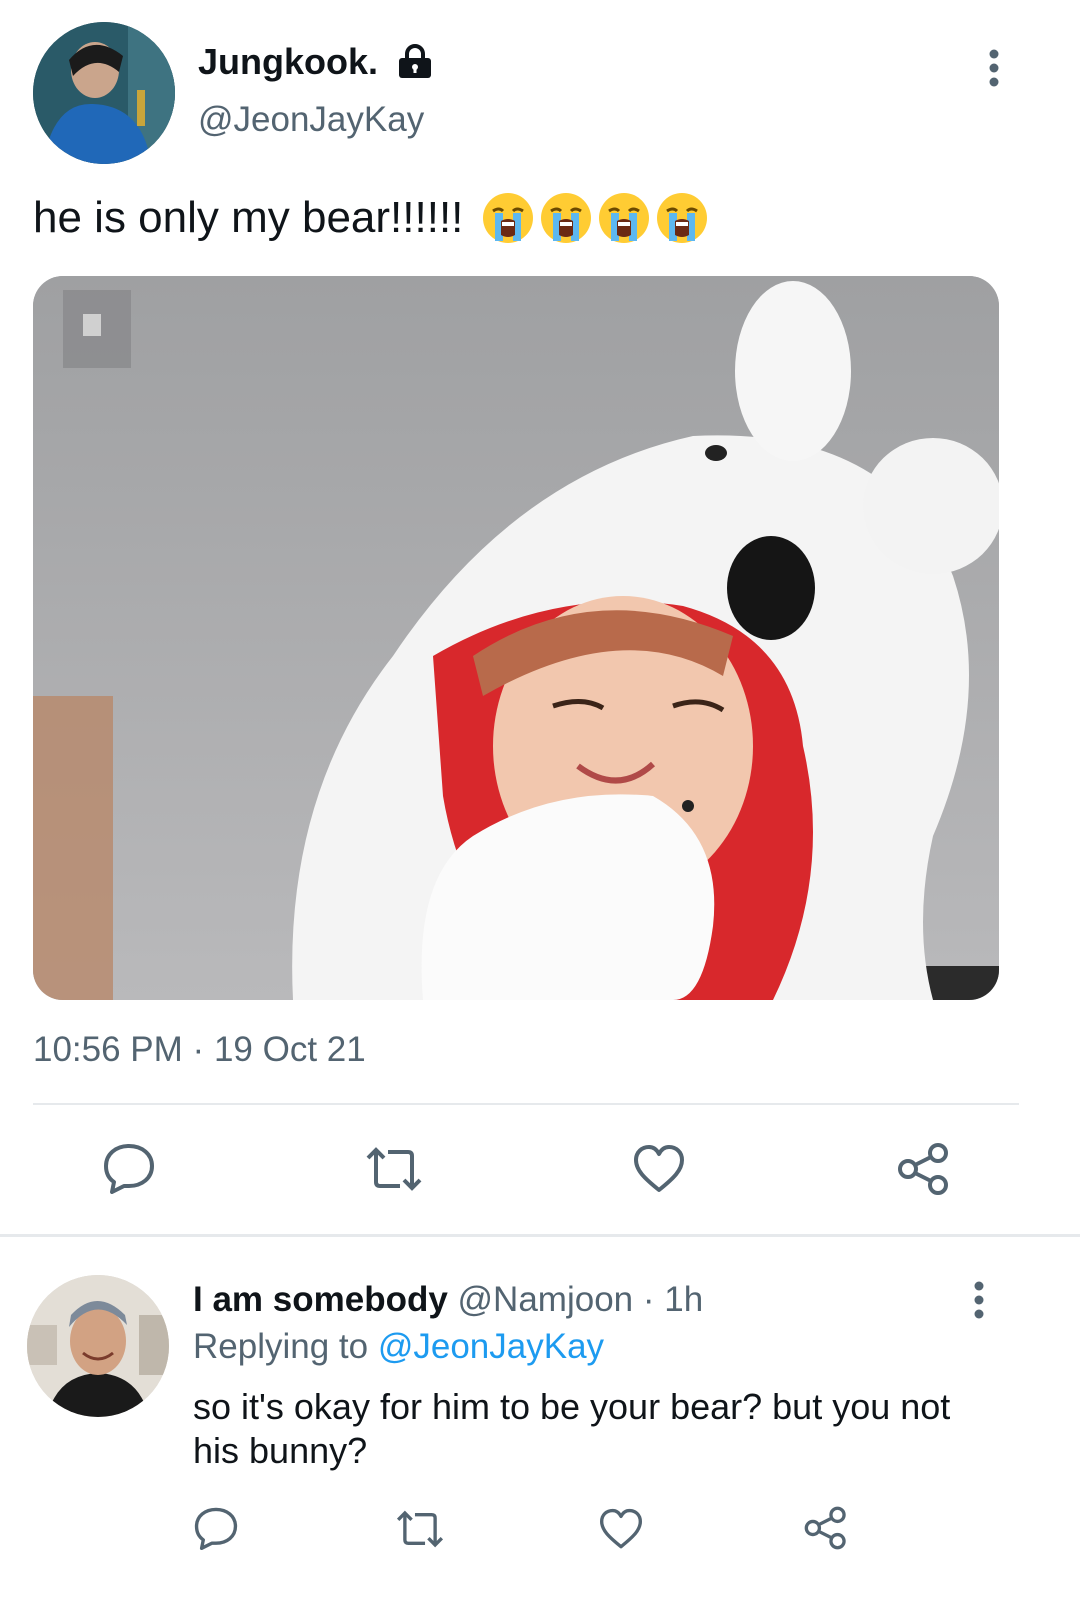 The width and height of the screenshot is (1080, 1610). Describe the element at coordinates (491, 1346) in the screenshot. I see `replying-to-handle: @JeonJayKay` at that location.